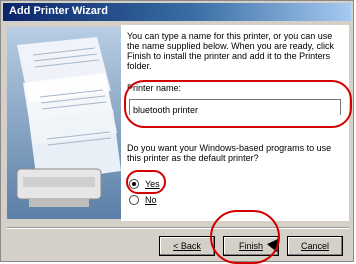  I want to click on cancel-label: Cancel, so click(314, 246).